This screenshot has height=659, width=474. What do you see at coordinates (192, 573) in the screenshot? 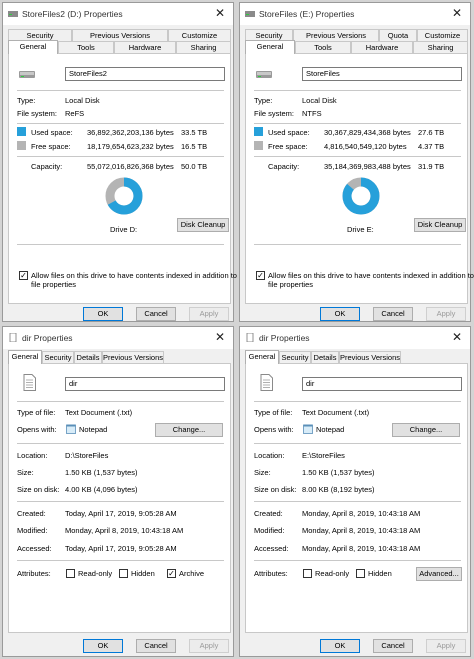
I see `archive-label: Archive` at bounding box center [192, 573].